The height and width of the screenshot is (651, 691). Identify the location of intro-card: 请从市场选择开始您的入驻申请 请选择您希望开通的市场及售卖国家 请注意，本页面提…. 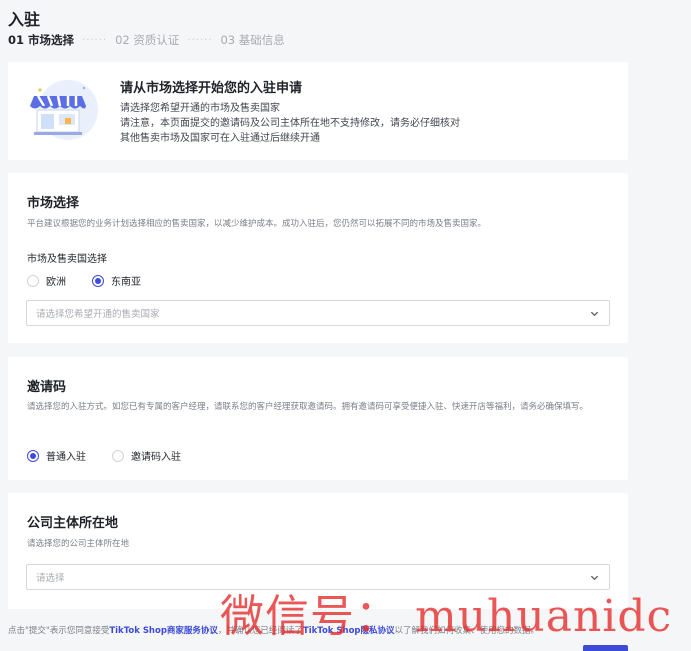
(318, 111).